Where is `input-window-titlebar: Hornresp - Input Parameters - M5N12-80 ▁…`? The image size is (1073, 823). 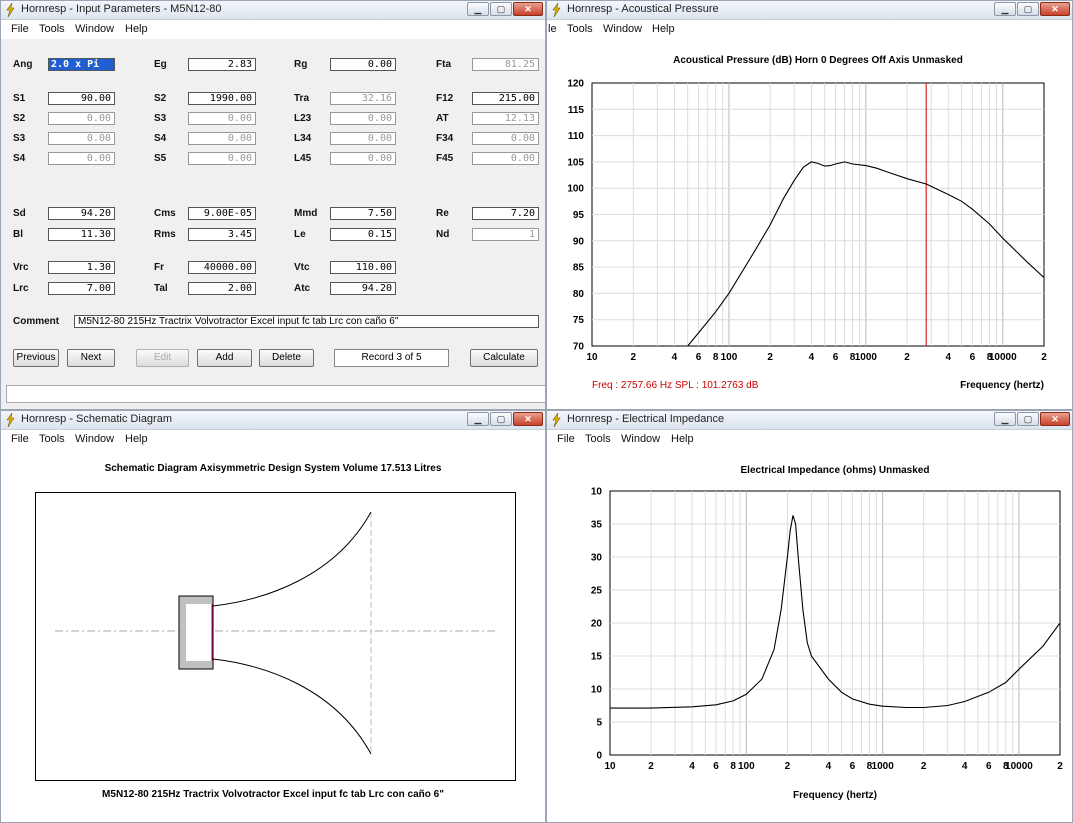
input-window-titlebar: Hornresp - Input Parameters - M5N12-80 ▁… is located at coordinates (273, 10).